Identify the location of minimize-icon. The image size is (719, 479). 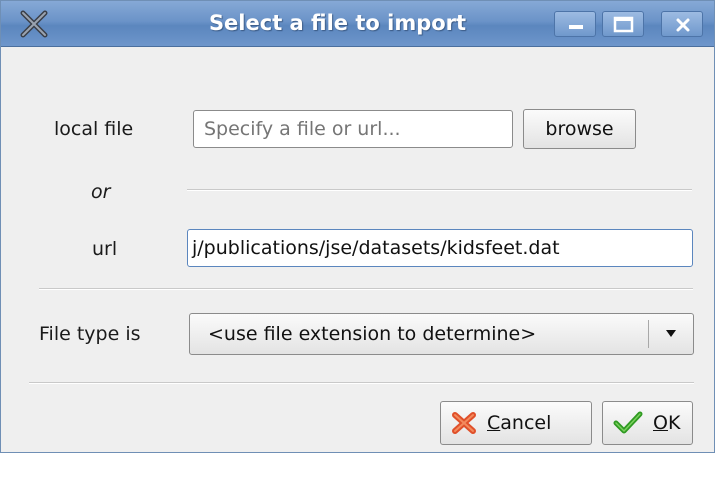
(576, 27).